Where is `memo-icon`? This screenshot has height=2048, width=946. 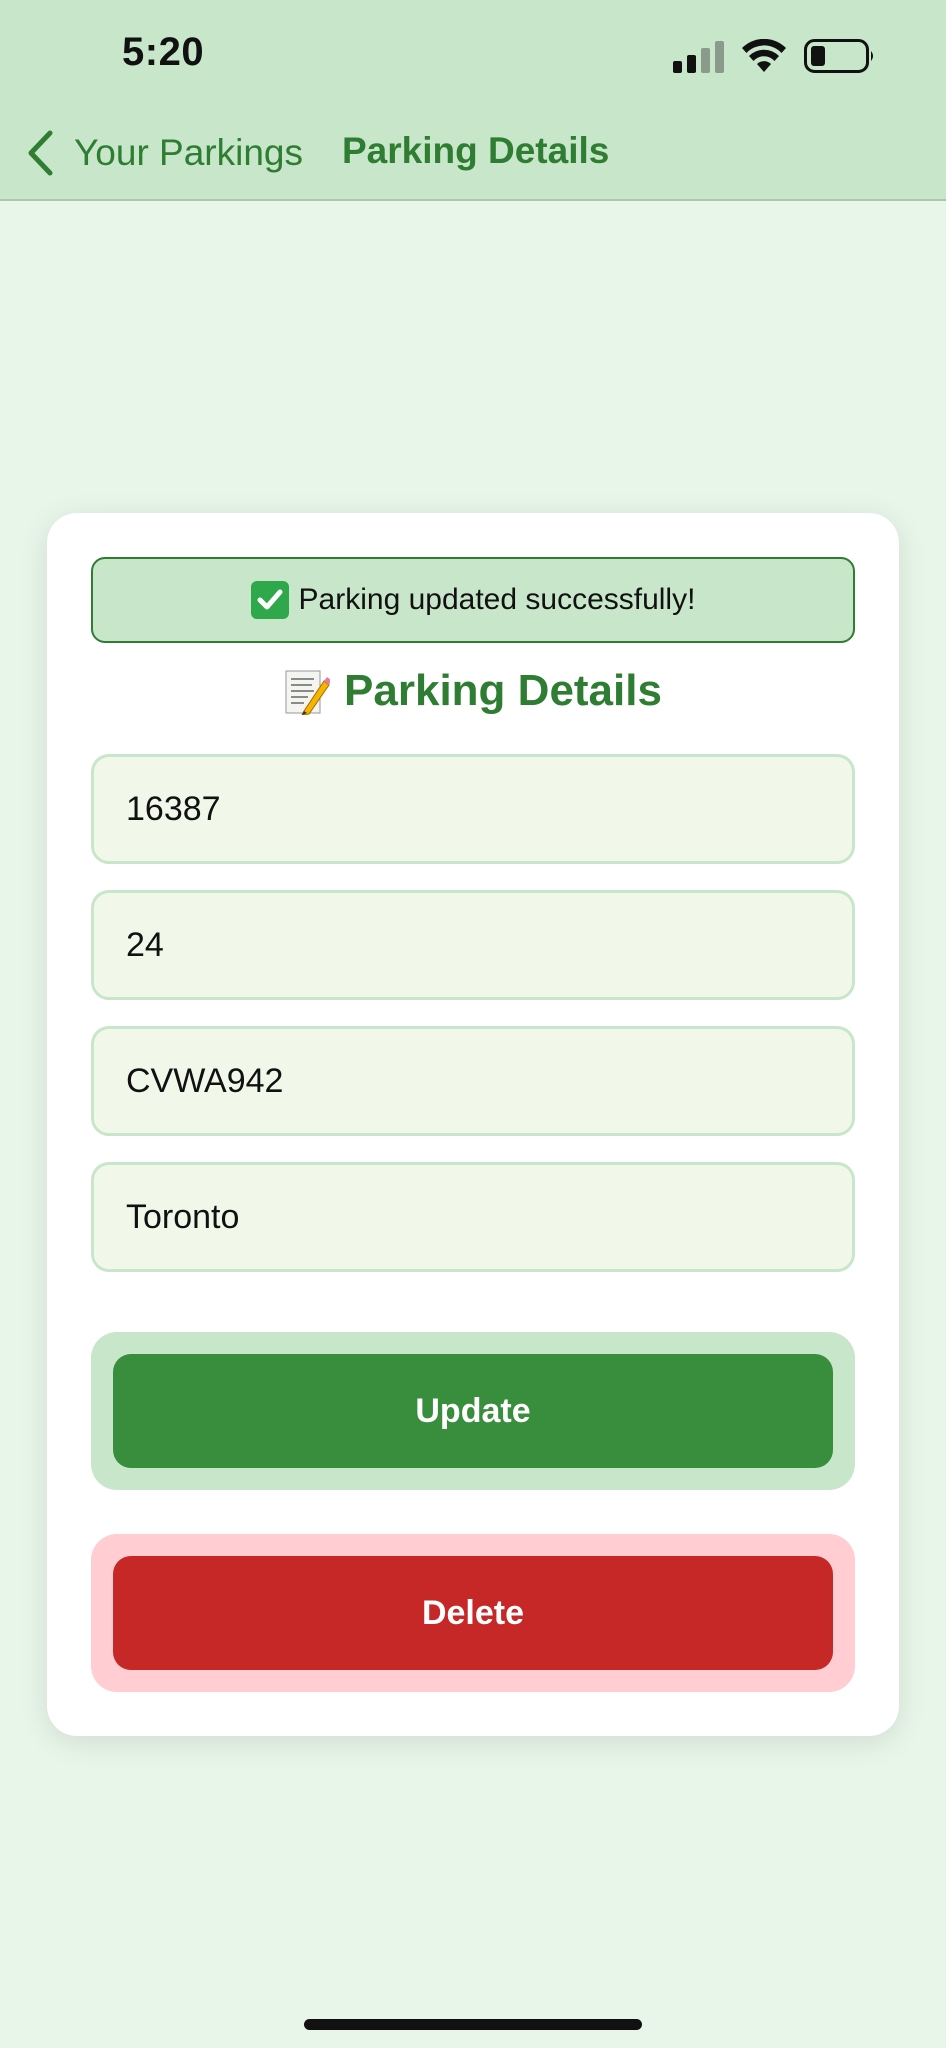 memo-icon is located at coordinates (308, 691).